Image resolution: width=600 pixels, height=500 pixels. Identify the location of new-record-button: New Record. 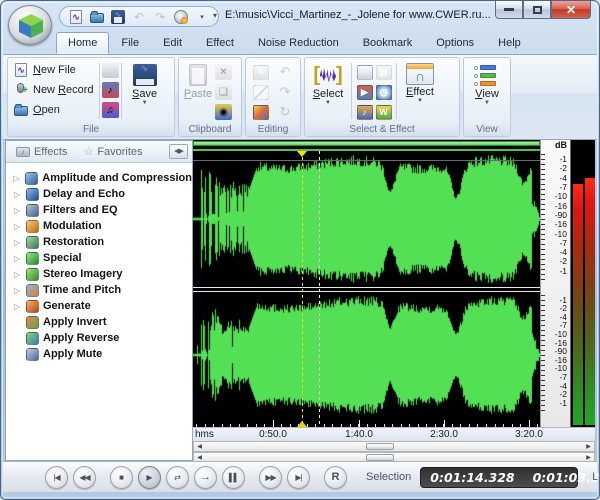
(53, 90).